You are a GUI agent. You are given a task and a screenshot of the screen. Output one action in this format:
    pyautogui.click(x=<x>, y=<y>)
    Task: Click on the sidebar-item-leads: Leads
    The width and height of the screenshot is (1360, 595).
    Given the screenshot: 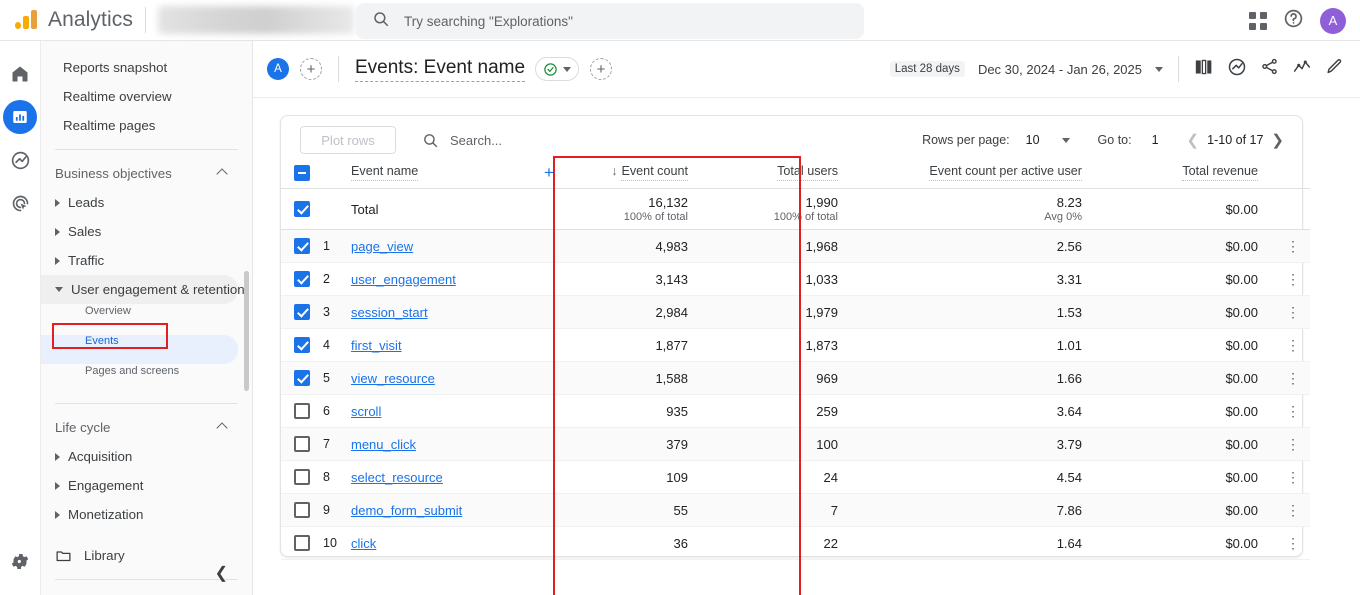 What is the action you would take?
    pyautogui.click(x=139, y=202)
    